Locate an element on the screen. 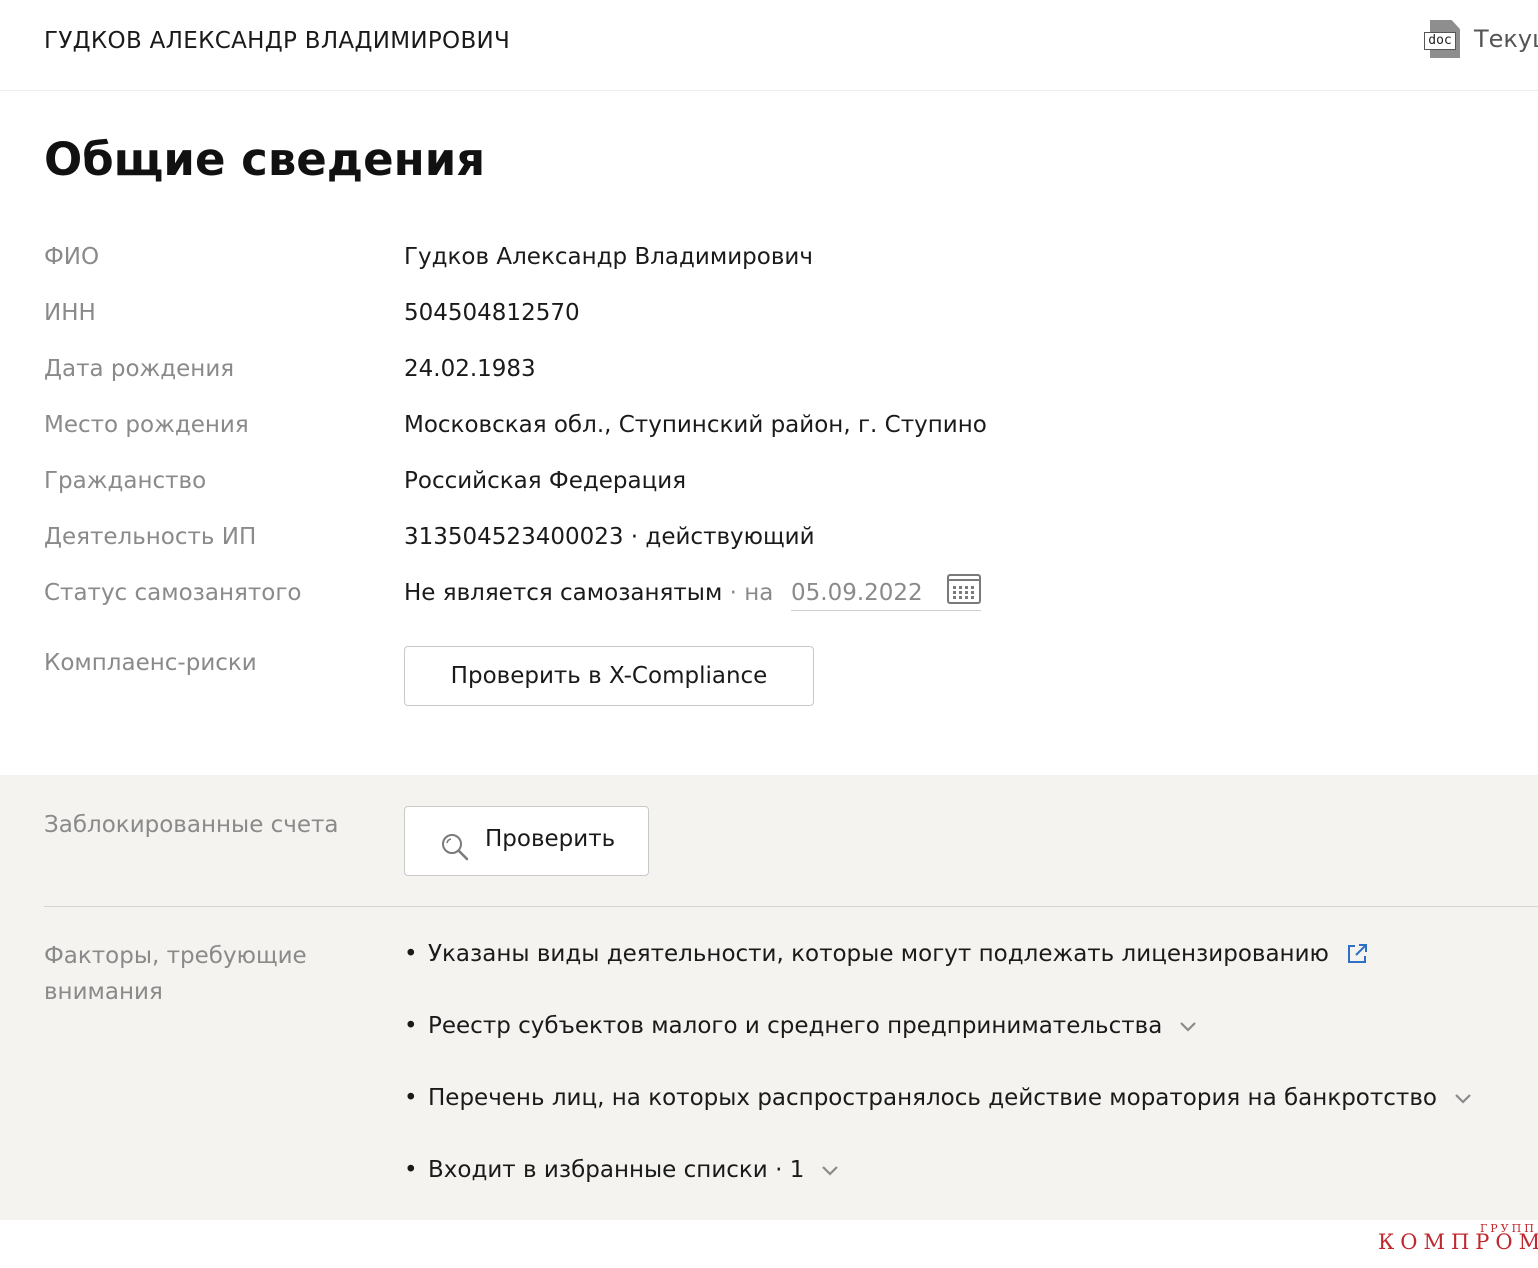 The width and height of the screenshot is (1538, 1268). check-blocked-button: Проверить is located at coordinates (526, 841).